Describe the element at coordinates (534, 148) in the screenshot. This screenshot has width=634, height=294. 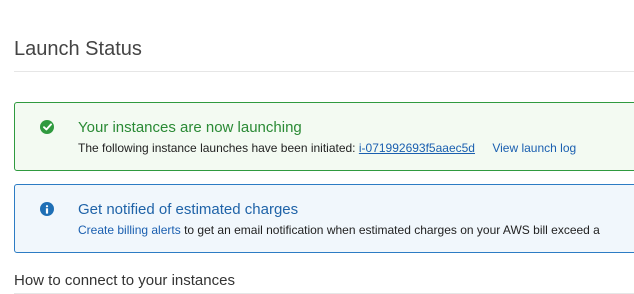
I see `view-launch-log-link: View launch log` at that location.